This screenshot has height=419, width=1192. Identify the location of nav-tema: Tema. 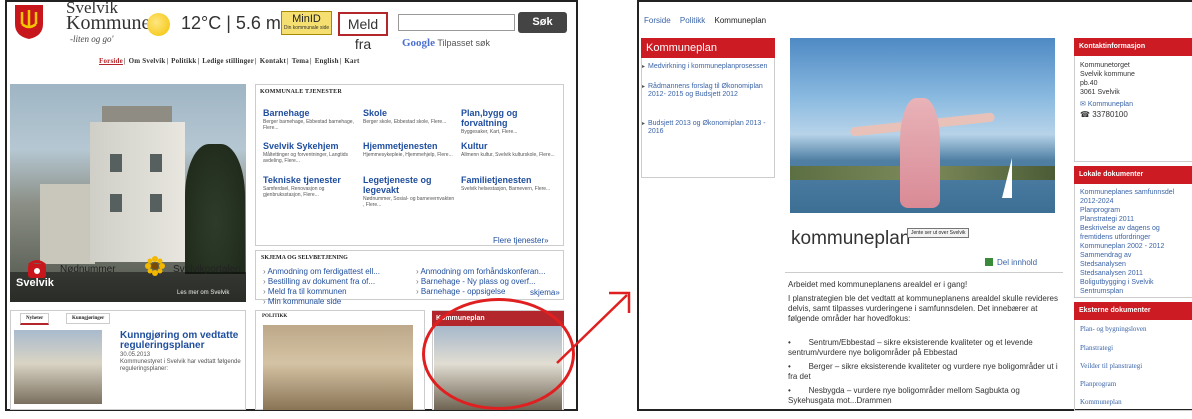
(300, 61).